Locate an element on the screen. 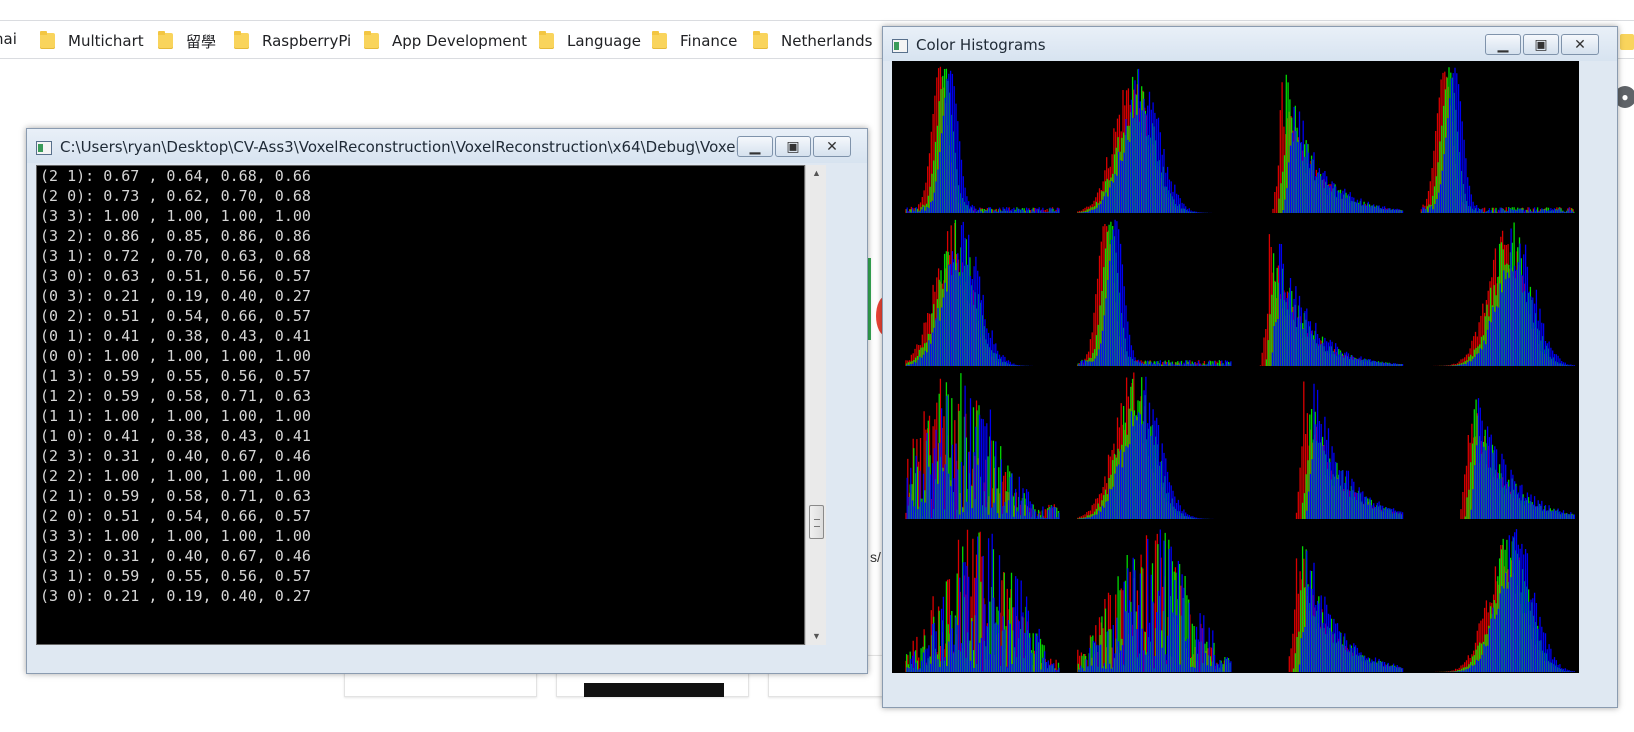 This screenshot has width=1634, height=732. console-app-icon is located at coordinates (44, 148).